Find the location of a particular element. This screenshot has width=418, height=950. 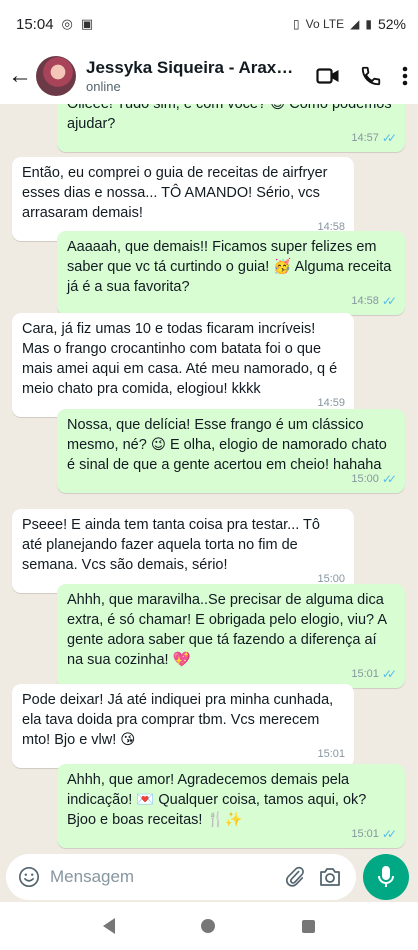

message-time: 14:58 is located at coordinates (365, 301).